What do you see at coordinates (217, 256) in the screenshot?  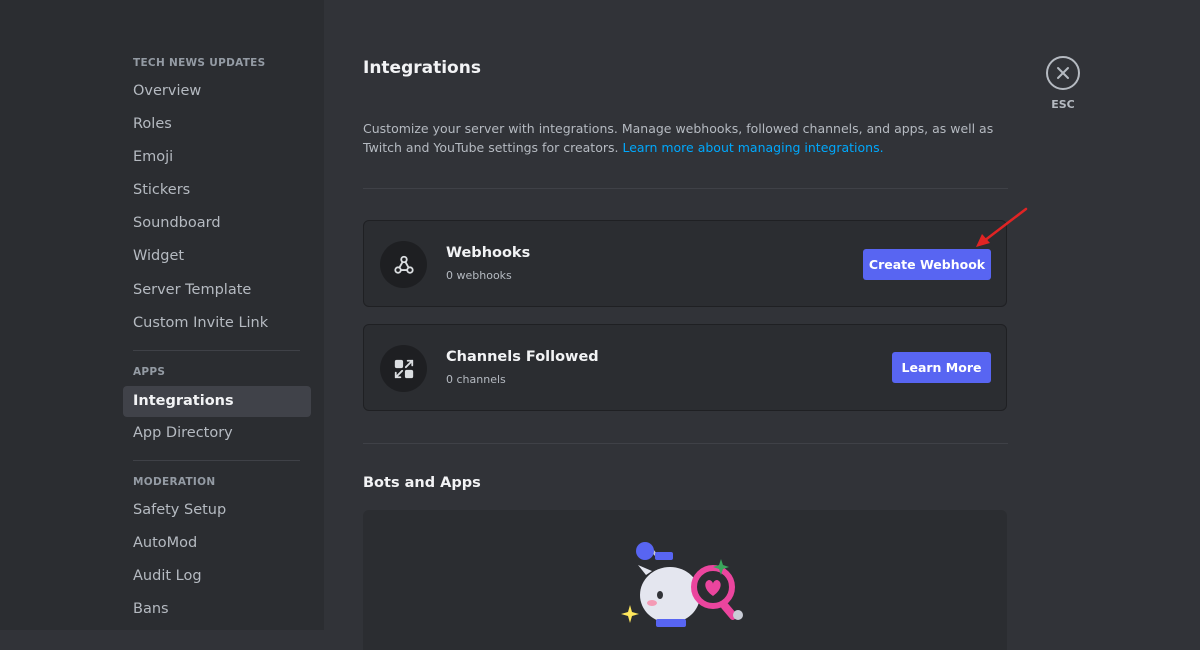 I see `sidebar-item-widget: Widget` at bounding box center [217, 256].